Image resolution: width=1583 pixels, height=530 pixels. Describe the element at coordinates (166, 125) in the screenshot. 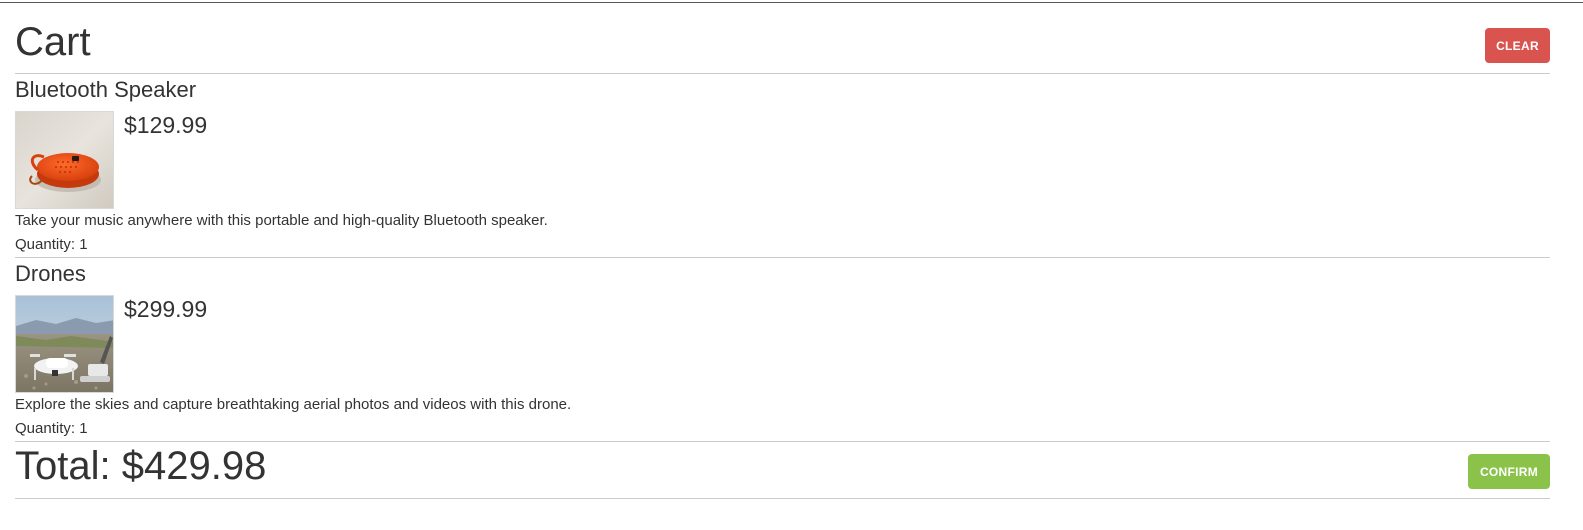

I see `item-price: $129.99` at that location.